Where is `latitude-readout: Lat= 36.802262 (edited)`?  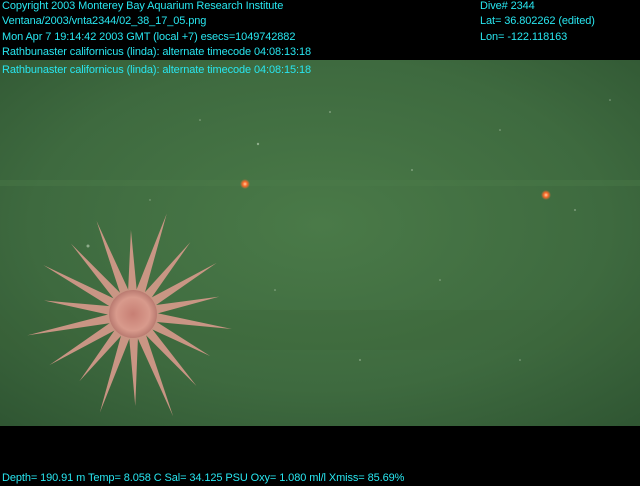
latitude-readout: Lat= 36.802262 (edited) is located at coordinates (537, 21).